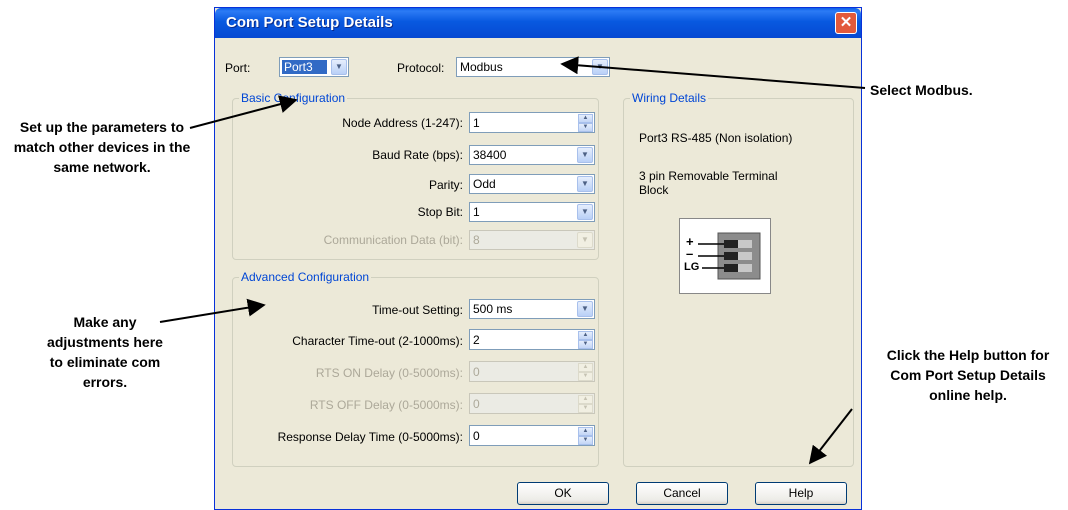 The image size is (1068, 510). Describe the element at coordinates (801, 493) in the screenshot. I see `help-button: Help` at that location.